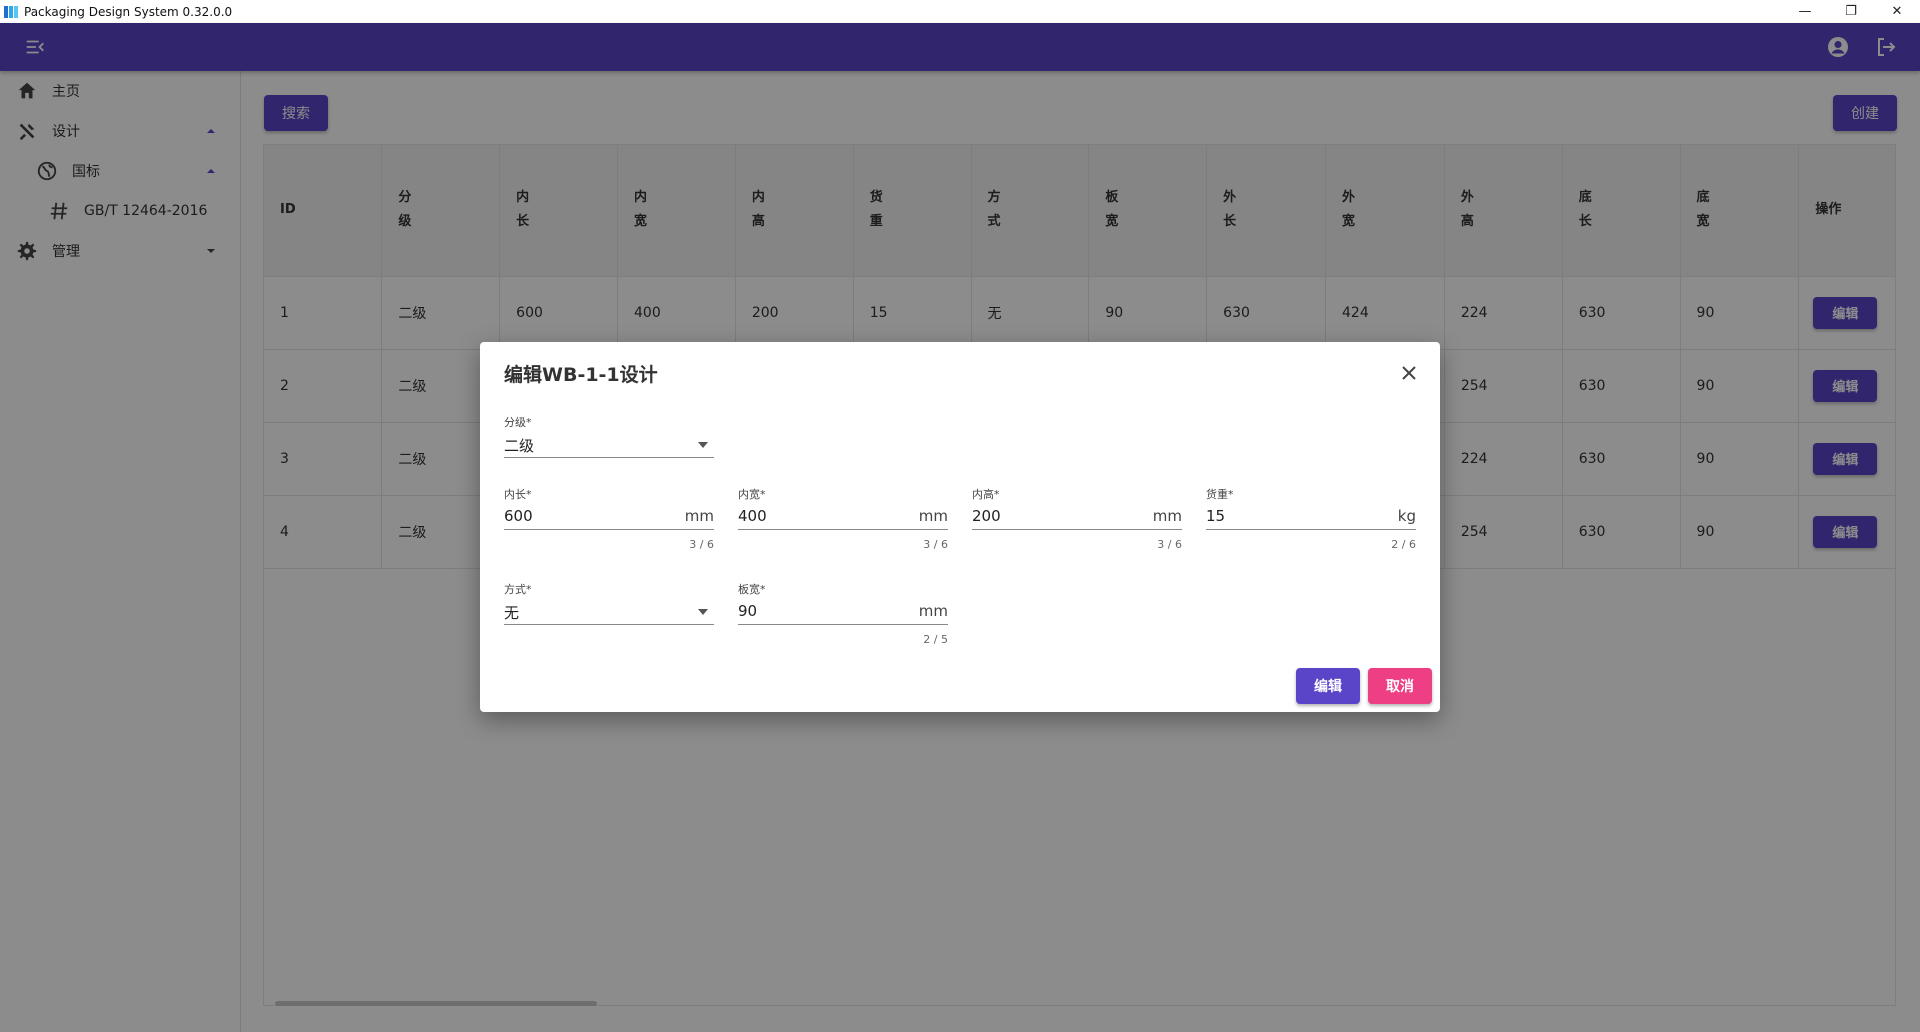 The width and height of the screenshot is (1920, 1032). I want to click on inner-width-counter: 3 / 6, so click(935, 544).